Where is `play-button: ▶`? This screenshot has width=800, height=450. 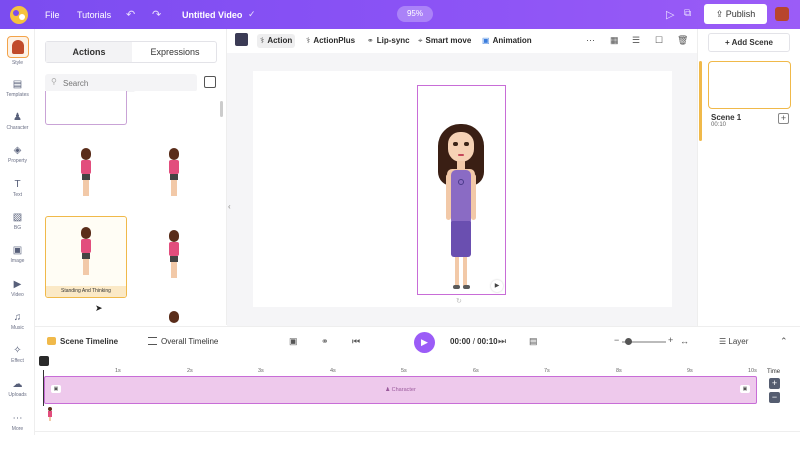
play-button: ▶ is located at coordinates (424, 342).